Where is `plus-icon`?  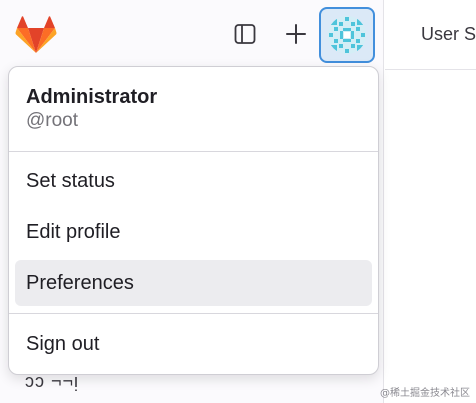 plus-icon is located at coordinates (296, 34).